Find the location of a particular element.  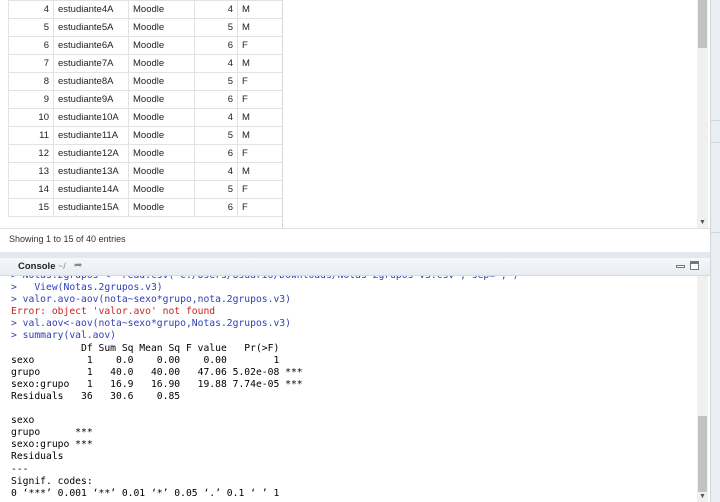

table-row: 4 estudiante4A Moodle 4 M is located at coordinates (145, 9).